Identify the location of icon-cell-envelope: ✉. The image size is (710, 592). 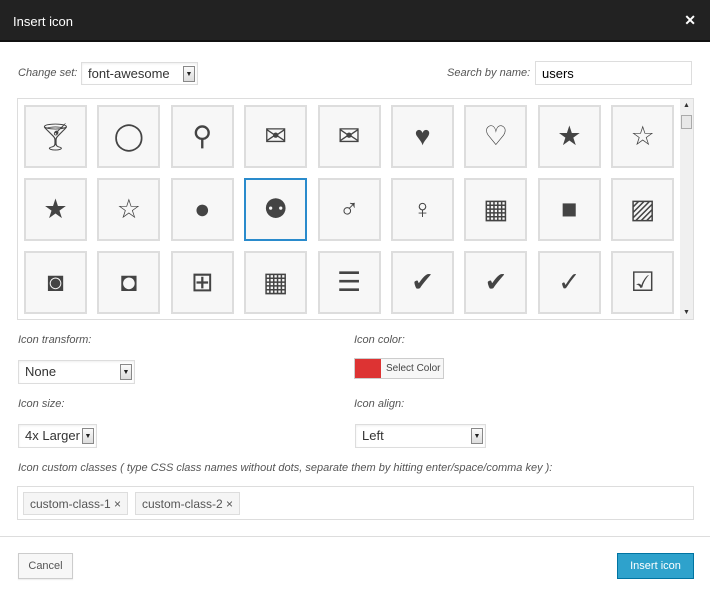
(349, 136).